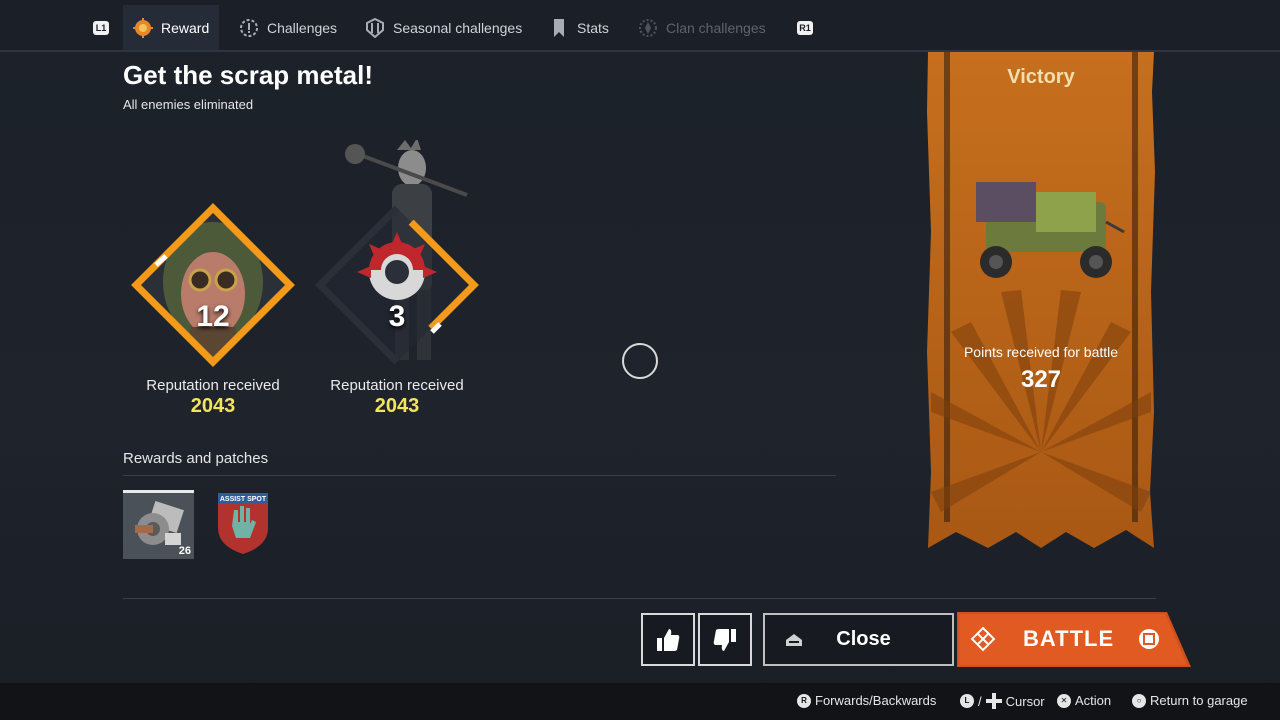 The width and height of the screenshot is (1280, 720). I want to click on page-subtitle: All enemies eliminated, so click(188, 104).